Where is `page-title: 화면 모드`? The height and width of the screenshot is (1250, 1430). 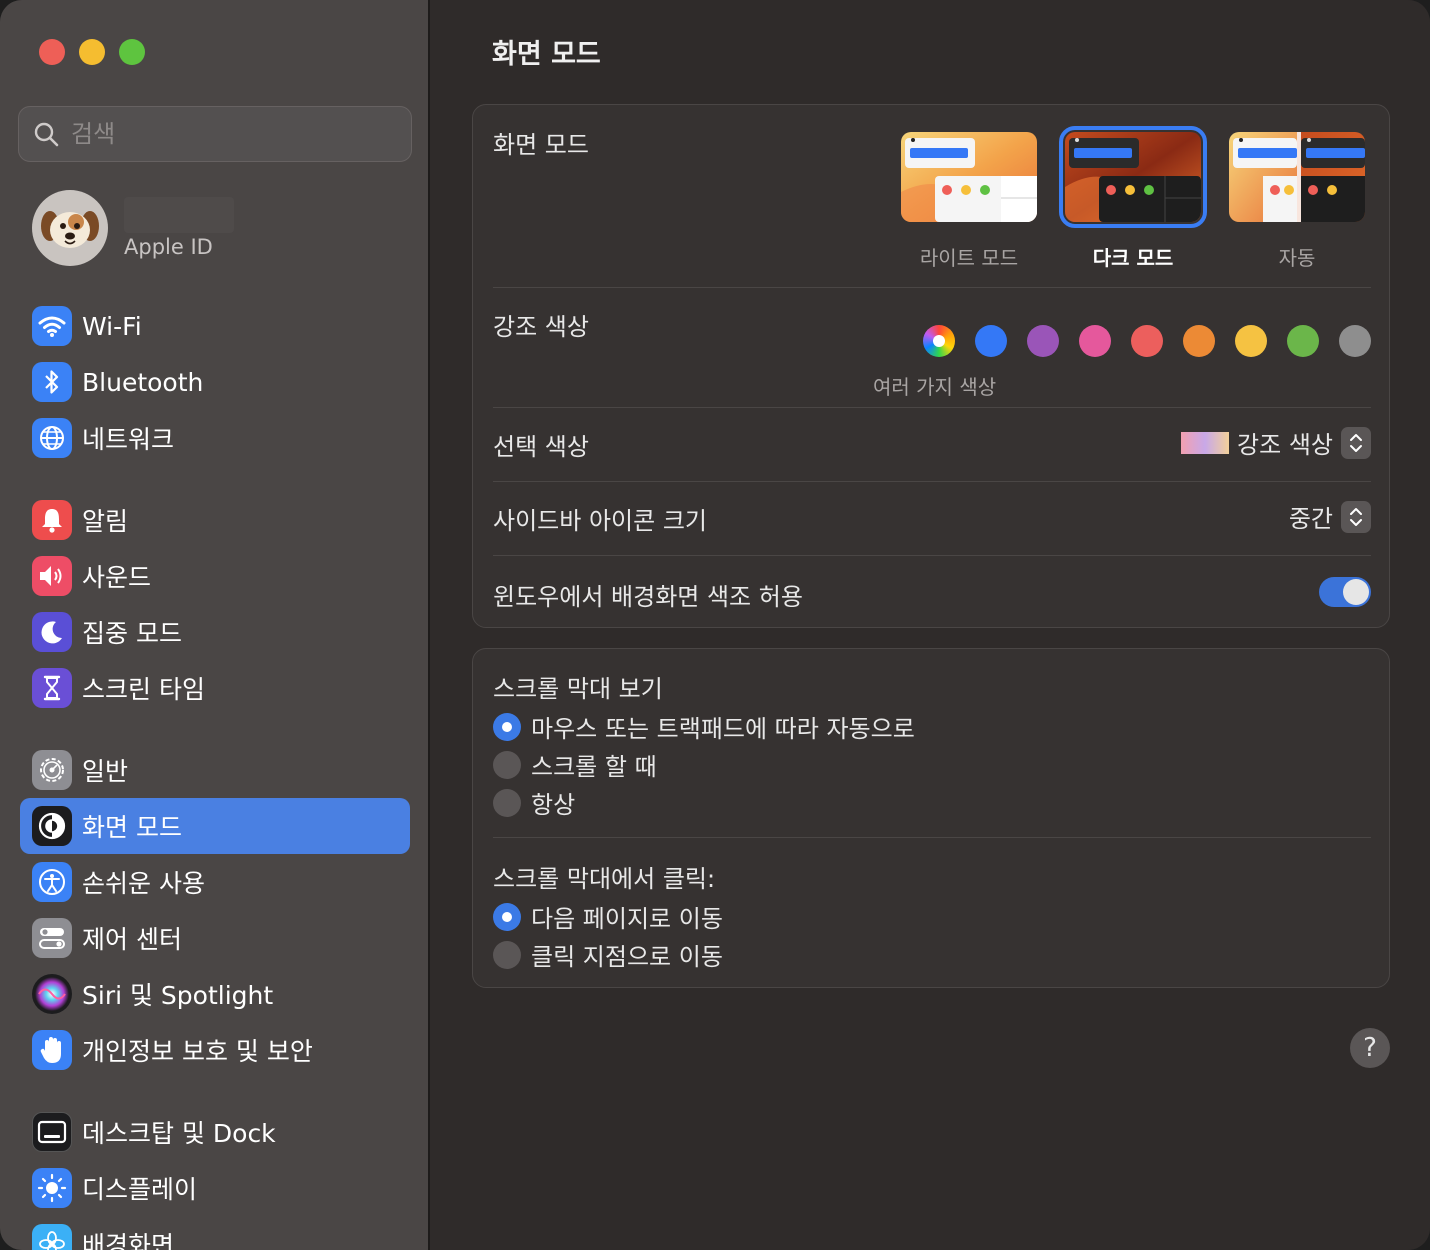
page-title: 화면 모드 is located at coordinates (546, 54).